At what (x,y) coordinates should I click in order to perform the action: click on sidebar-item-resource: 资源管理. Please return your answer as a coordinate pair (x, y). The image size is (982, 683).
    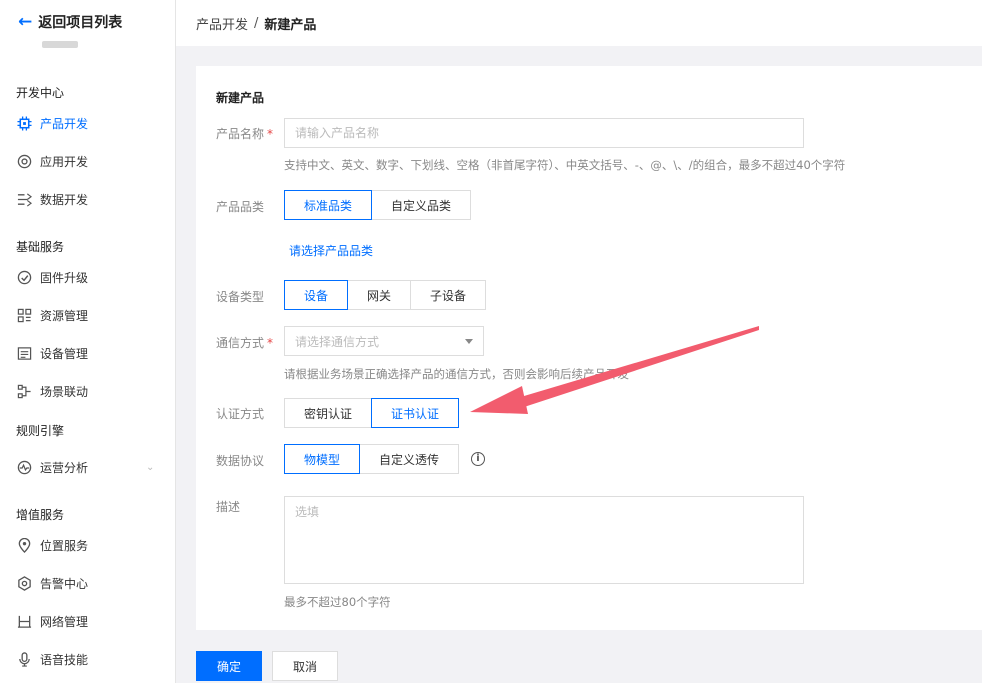
    Looking at the image, I should click on (87, 315).